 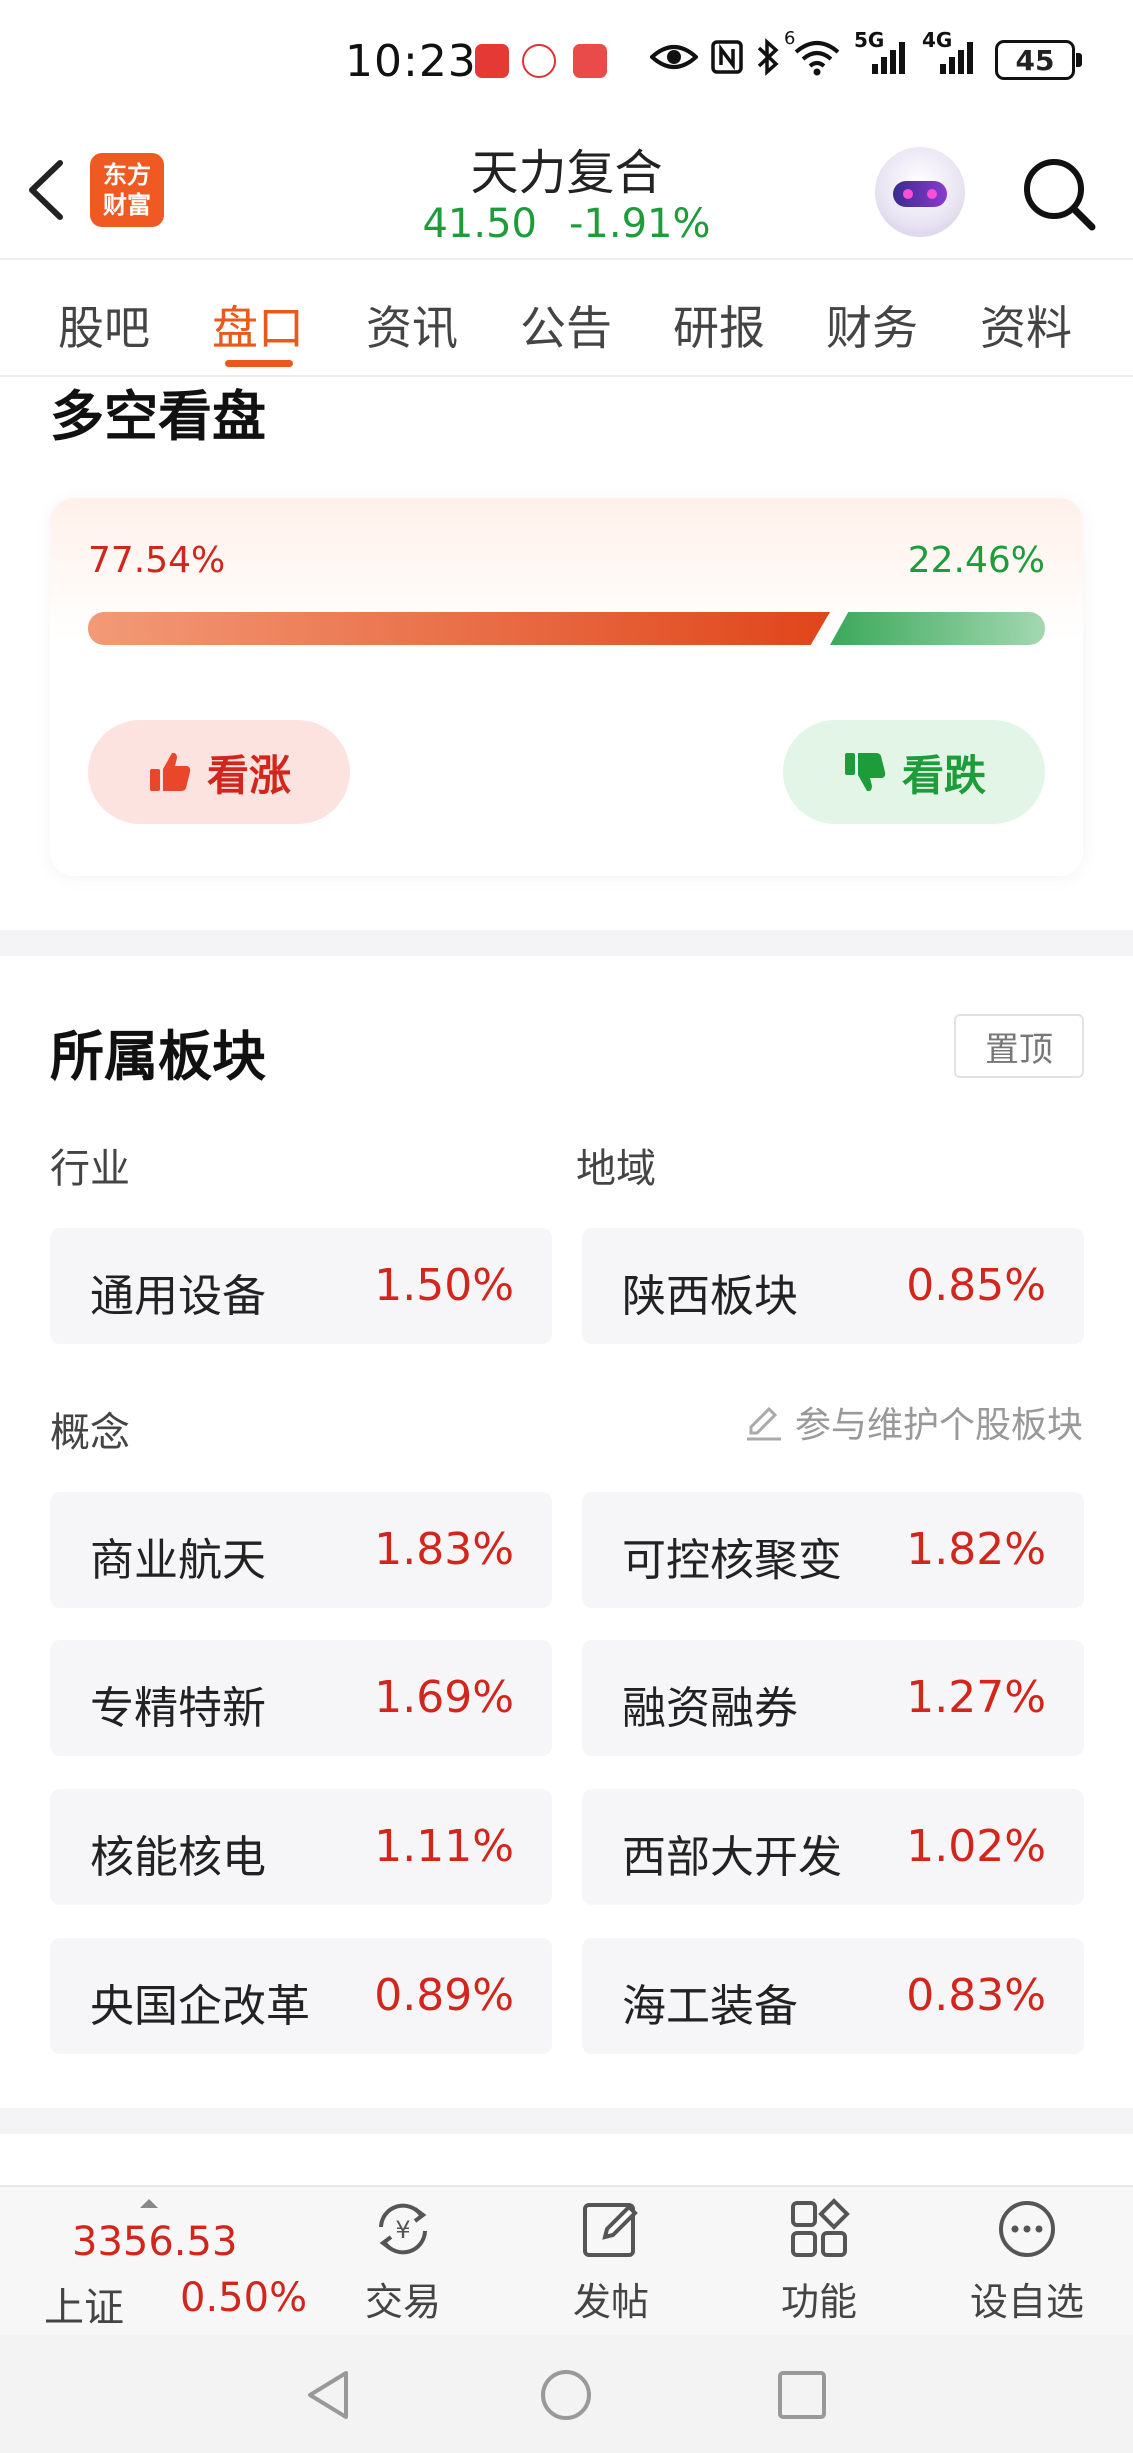 What do you see at coordinates (155, 2242) in the screenshot?
I see `index-value: 3356.53` at bounding box center [155, 2242].